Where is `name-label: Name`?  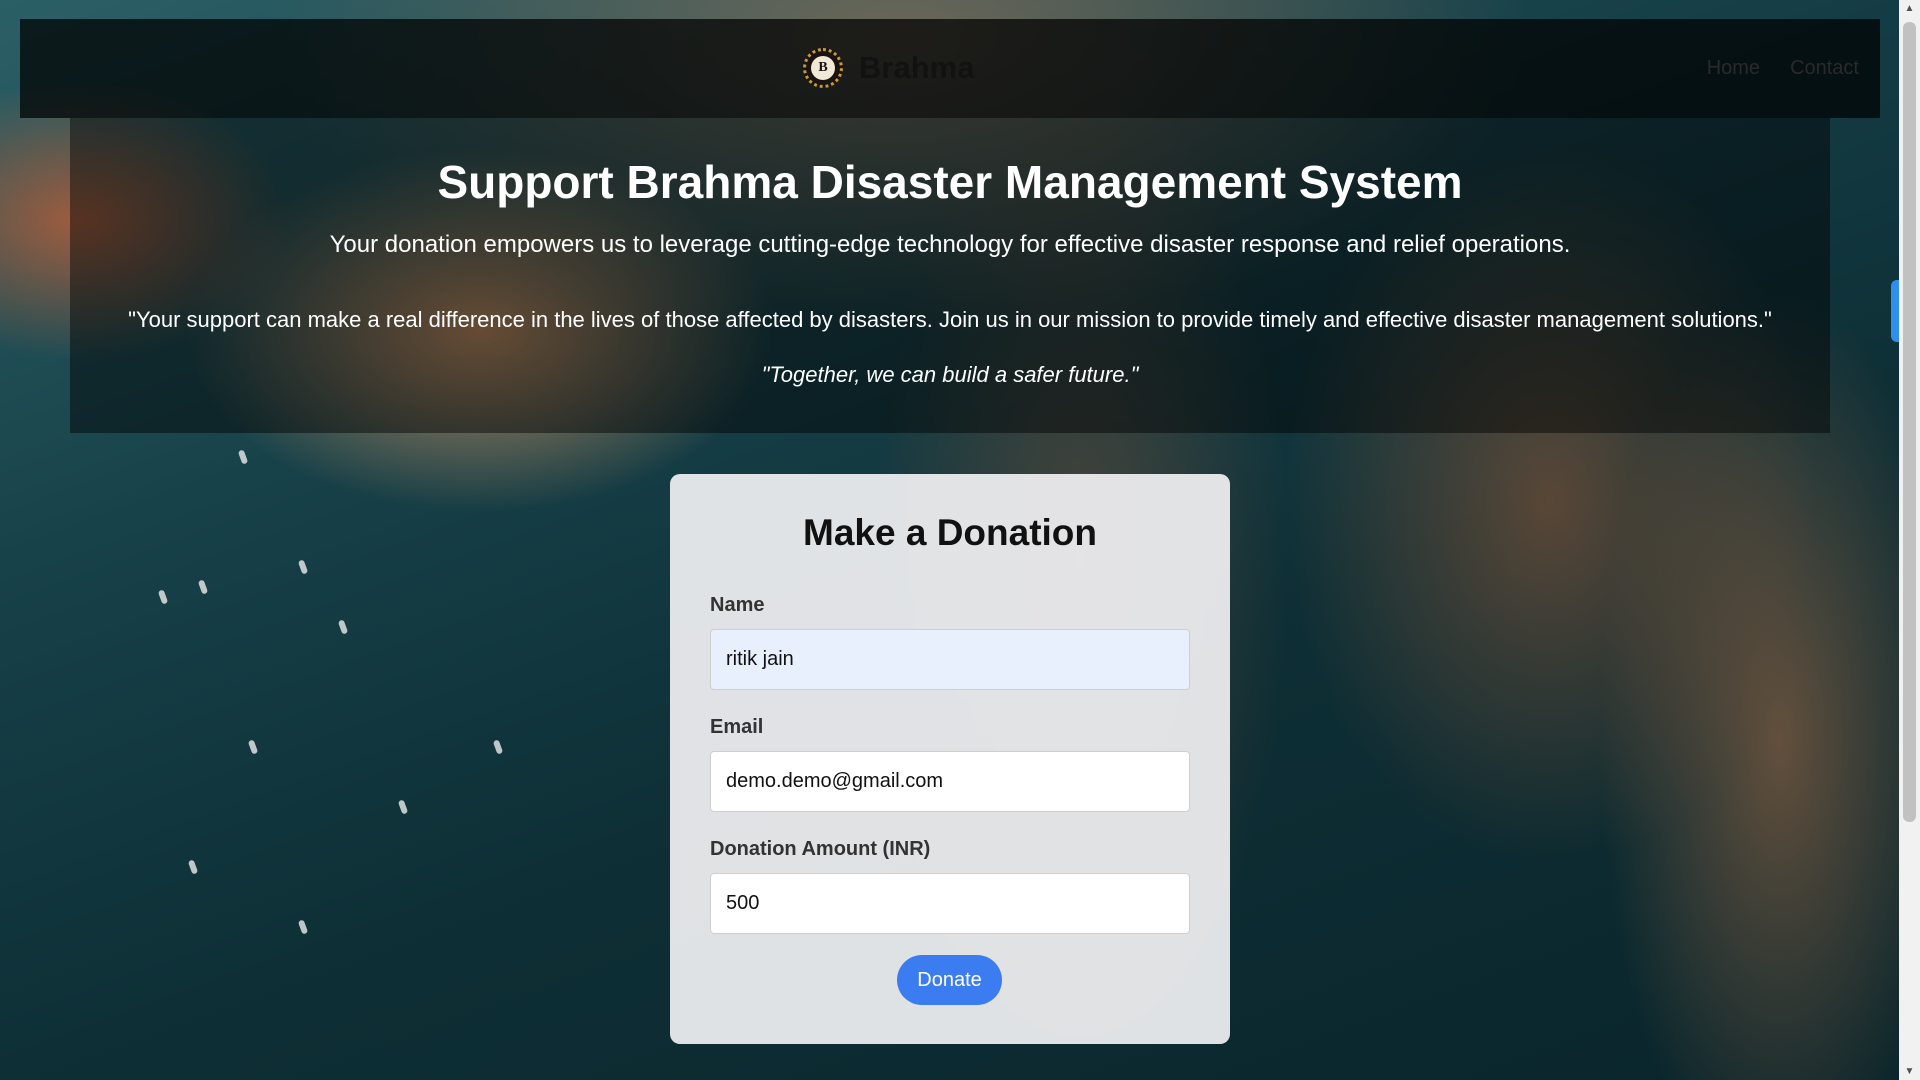
name-label: Name is located at coordinates (737, 605).